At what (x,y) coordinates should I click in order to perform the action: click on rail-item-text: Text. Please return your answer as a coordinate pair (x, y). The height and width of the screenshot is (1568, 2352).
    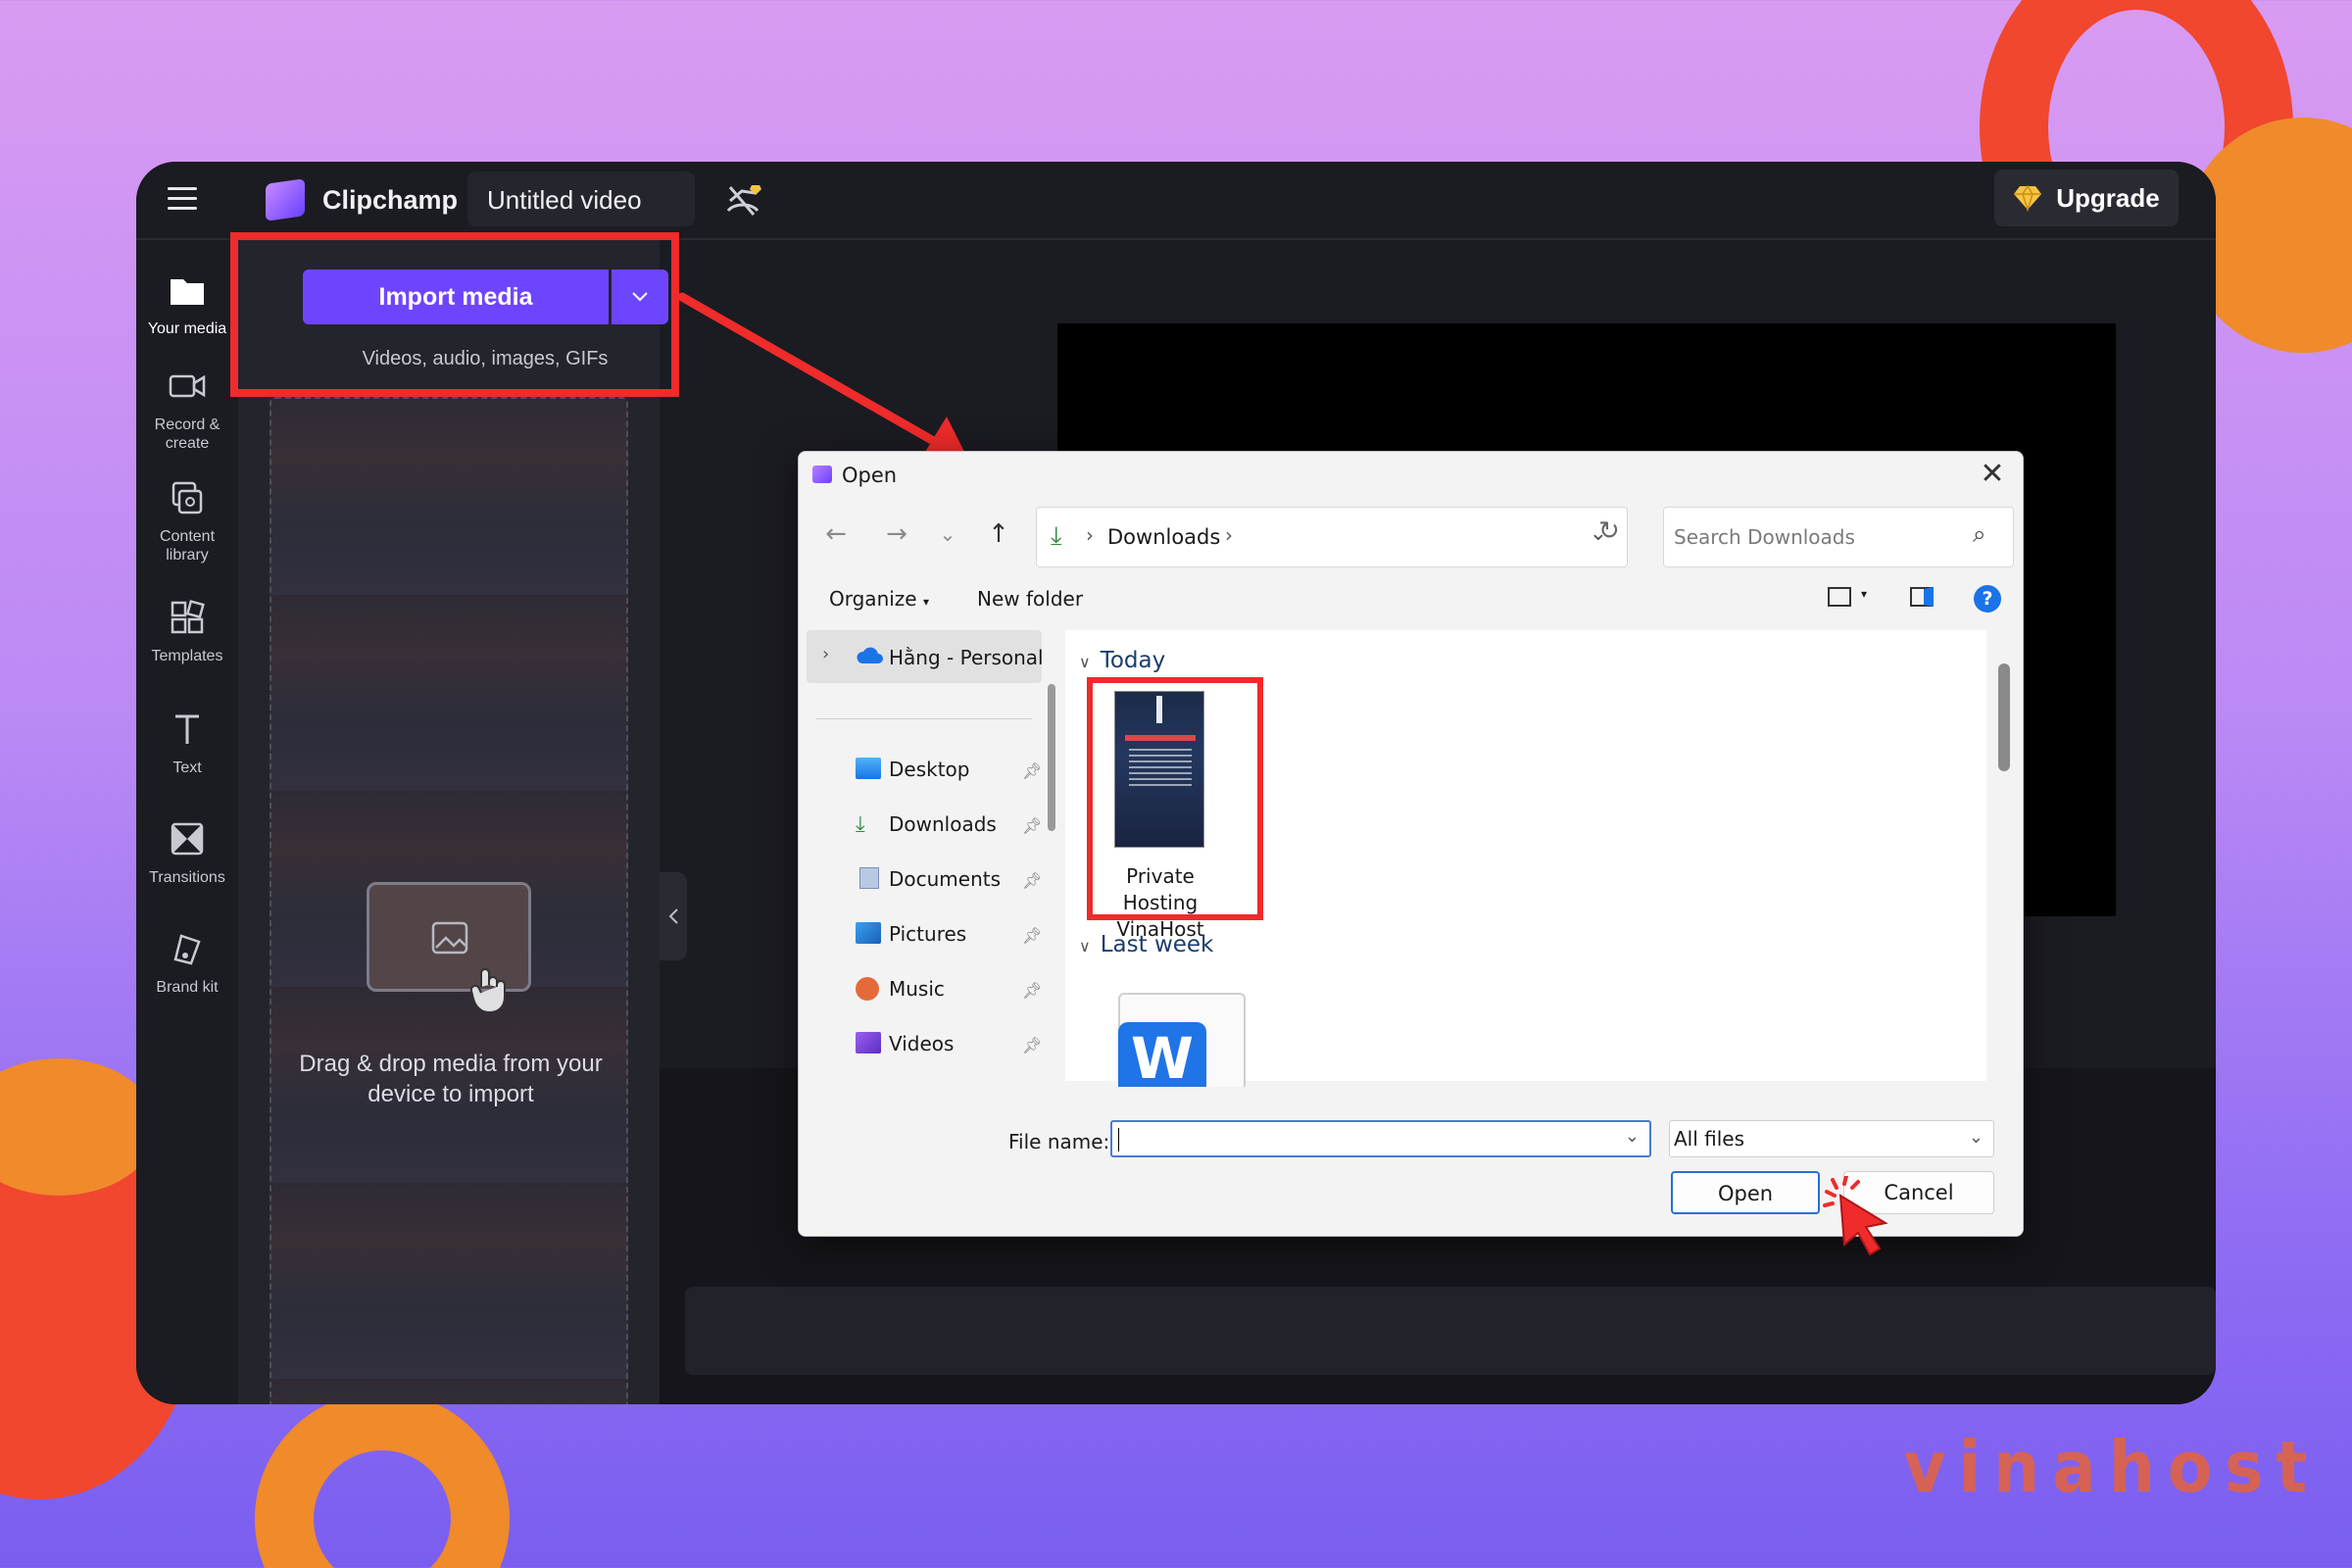
    Looking at the image, I should click on (187, 743).